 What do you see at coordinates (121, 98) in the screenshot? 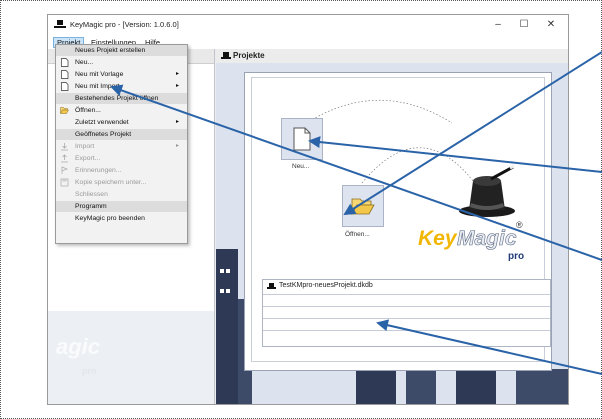
I see `menu-header-open-project: Bestehendes Projekt öffnen` at bounding box center [121, 98].